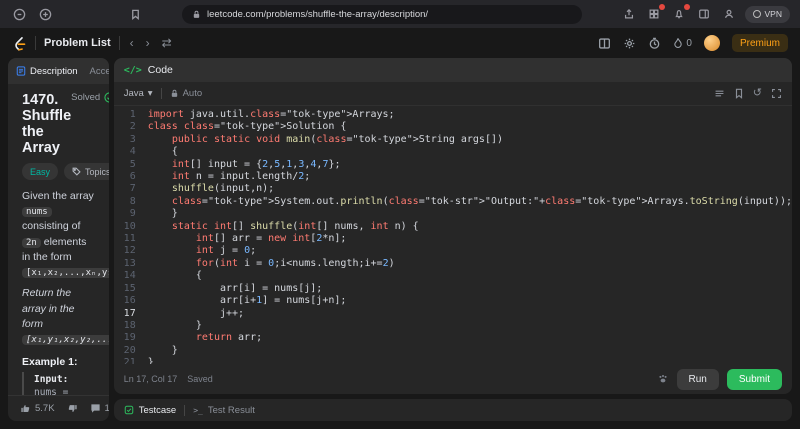  What do you see at coordinates (19, 14) in the screenshot?
I see `sidebar-toggle-icon` at bounding box center [19, 14].